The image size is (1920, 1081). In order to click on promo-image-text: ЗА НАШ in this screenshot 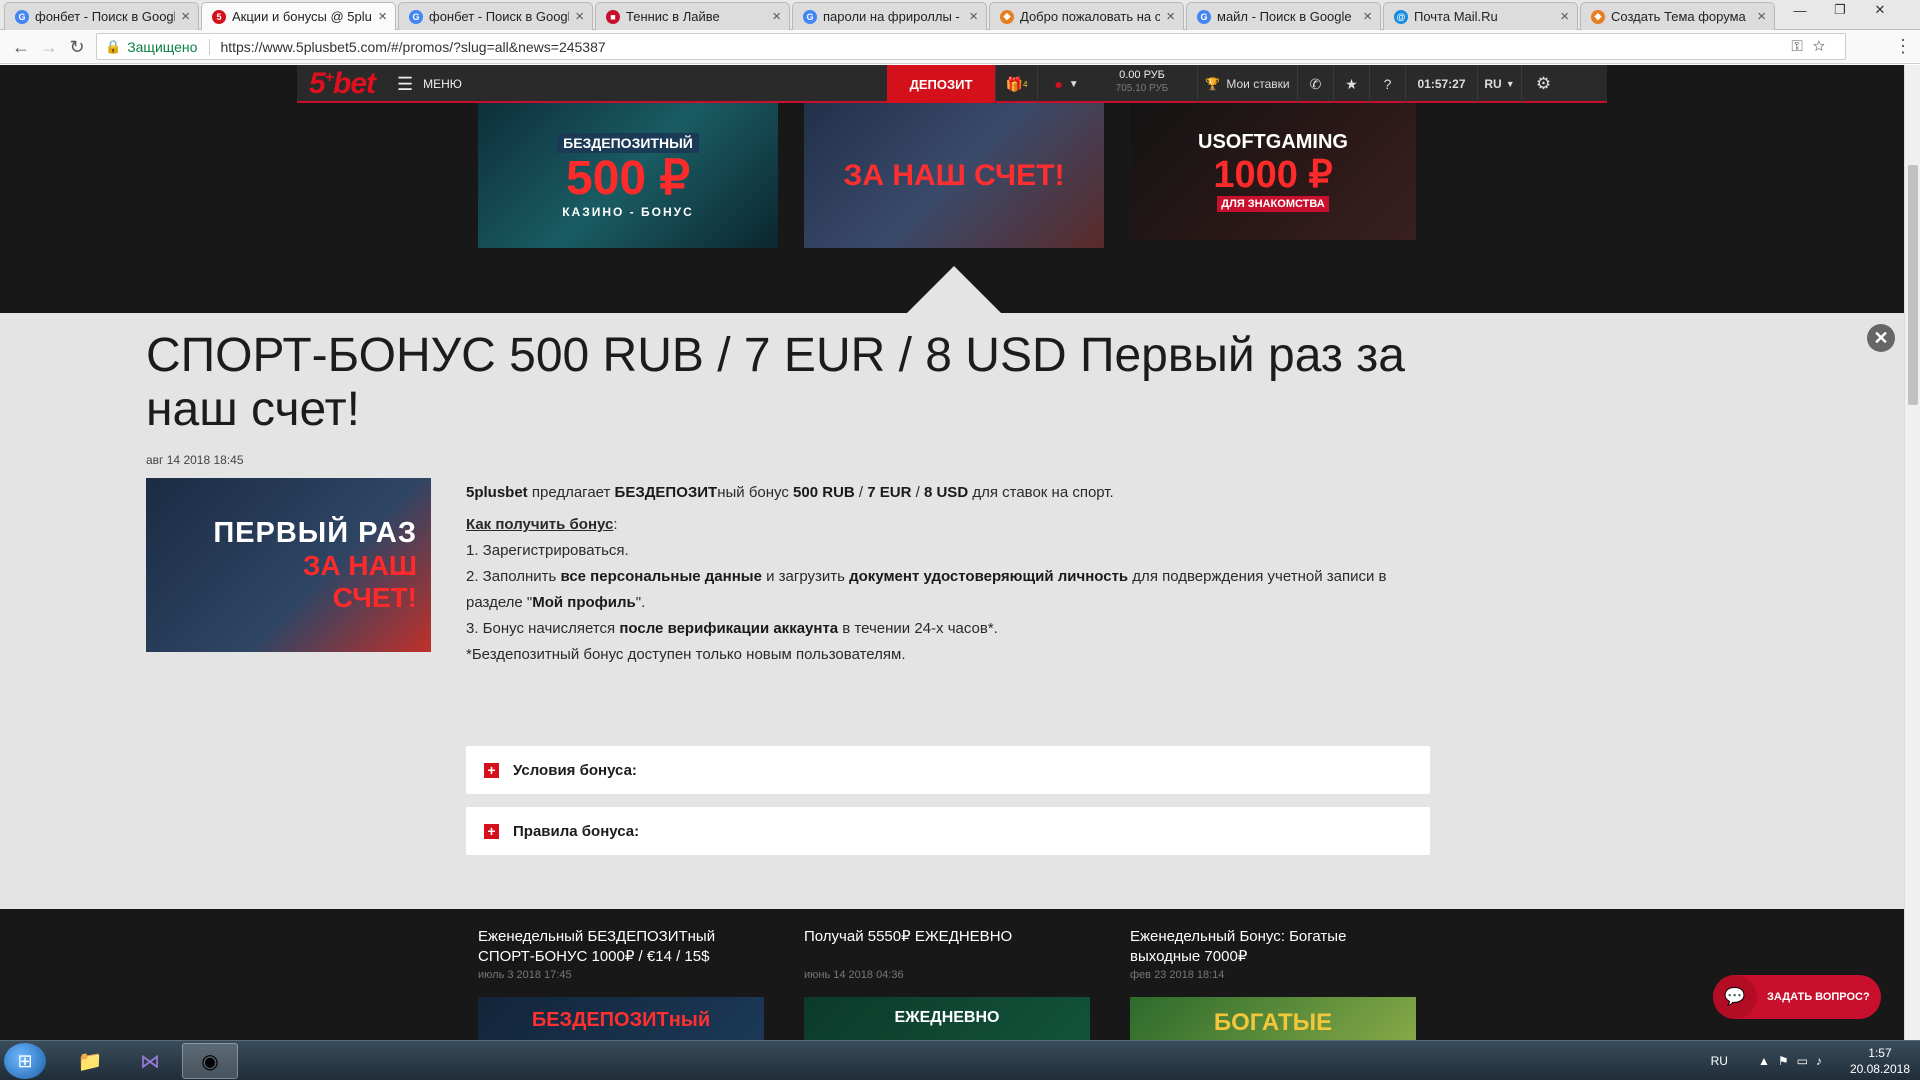, I will do `click(359, 565)`.